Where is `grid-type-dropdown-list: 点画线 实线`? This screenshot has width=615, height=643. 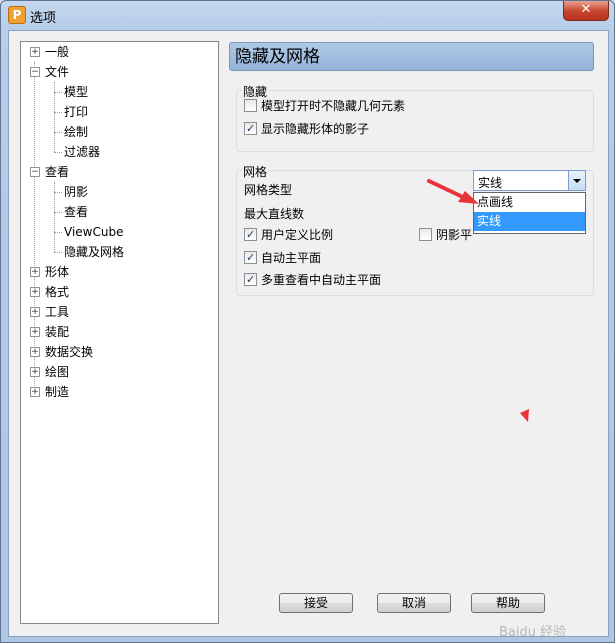 grid-type-dropdown-list: 点画线 实线 is located at coordinates (529, 213).